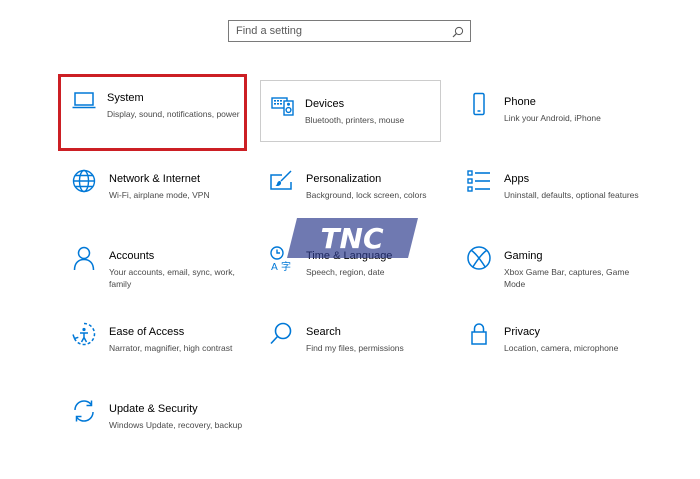 The width and height of the screenshot is (700, 479). Describe the element at coordinates (132, 256) in the screenshot. I see `tile-title: Accounts` at that location.